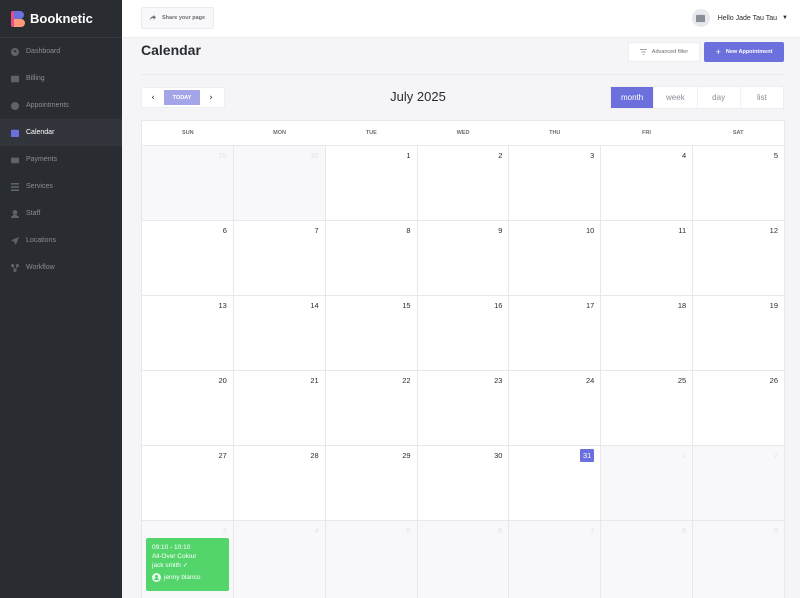  What do you see at coordinates (61, 105) in the screenshot?
I see `sidebar-item-appointments: Appointments` at bounding box center [61, 105].